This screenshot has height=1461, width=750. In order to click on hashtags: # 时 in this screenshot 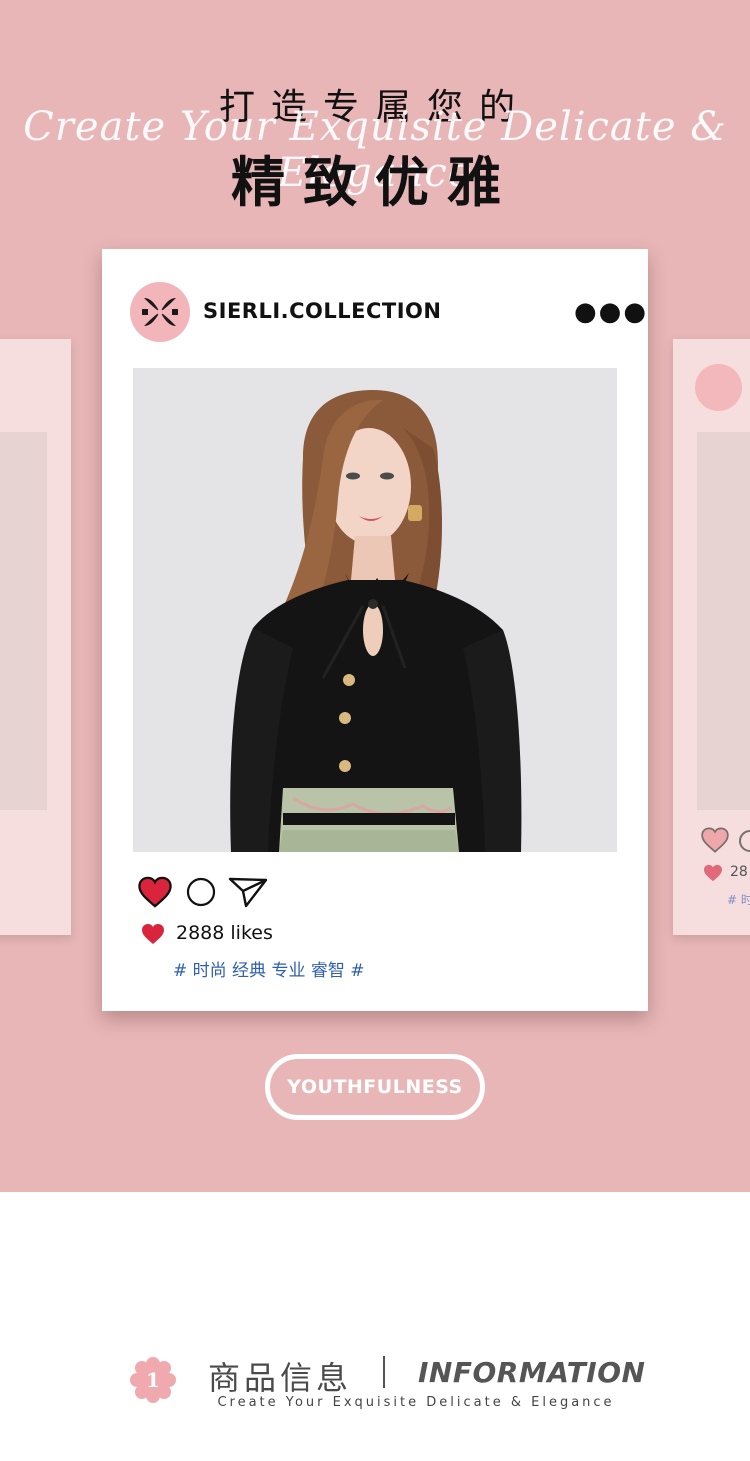, I will do `click(738, 900)`.